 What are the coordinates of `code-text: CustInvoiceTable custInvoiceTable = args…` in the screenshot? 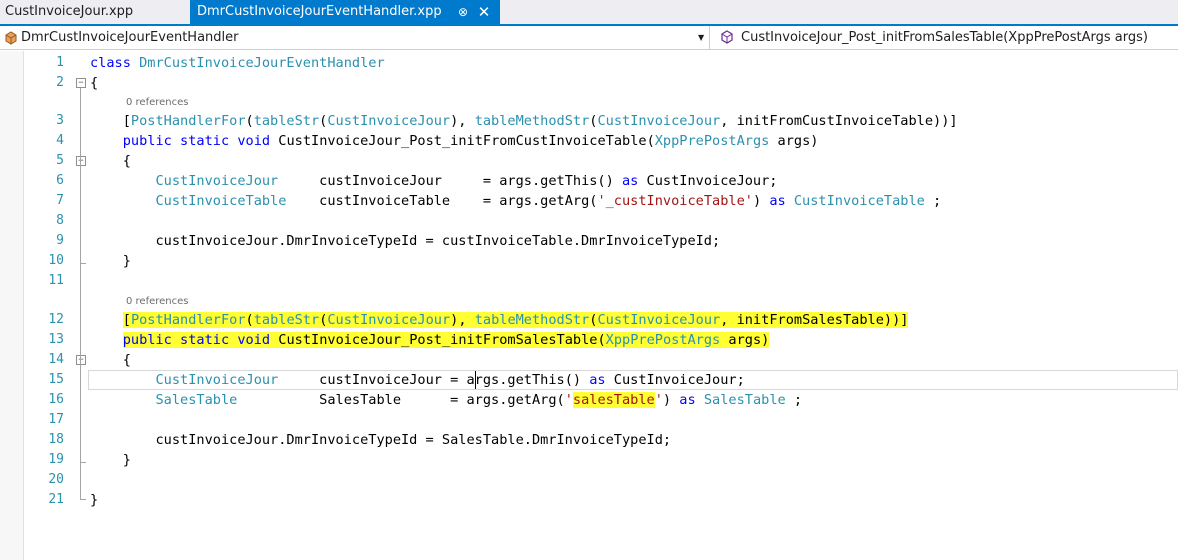 It's located at (515, 201).